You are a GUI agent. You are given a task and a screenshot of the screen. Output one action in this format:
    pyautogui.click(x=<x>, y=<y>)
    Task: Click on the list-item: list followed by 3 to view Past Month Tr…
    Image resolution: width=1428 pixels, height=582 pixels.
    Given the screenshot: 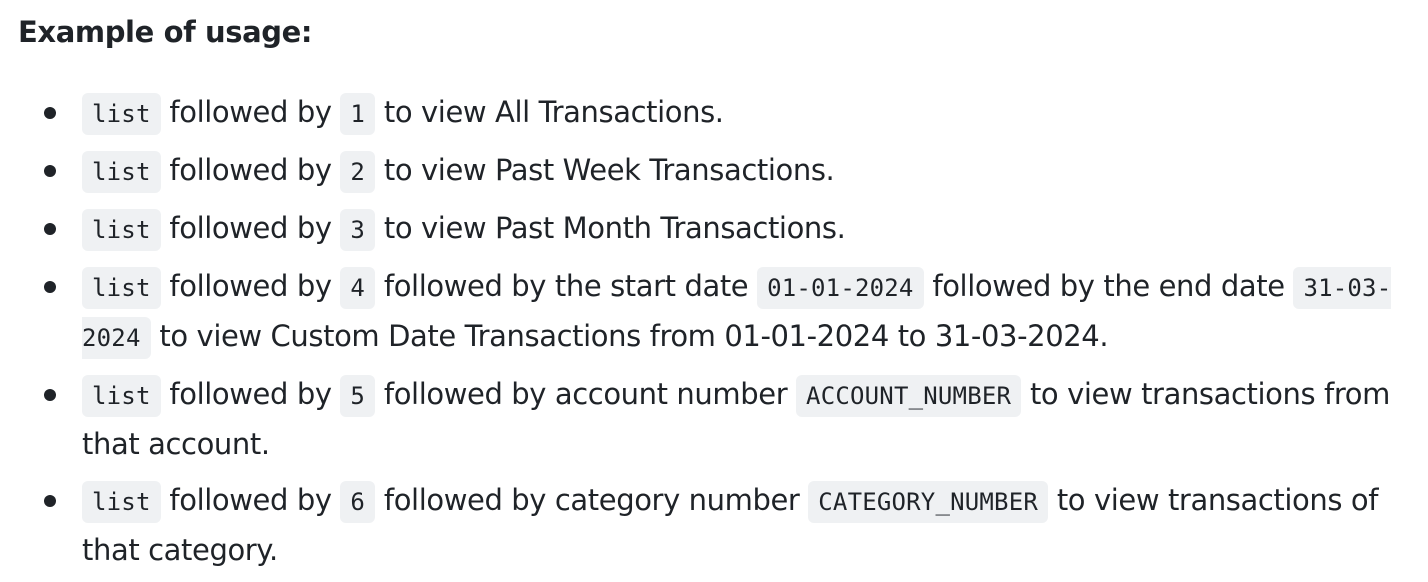 What is the action you would take?
    pyautogui.click(x=714, y=229)
    